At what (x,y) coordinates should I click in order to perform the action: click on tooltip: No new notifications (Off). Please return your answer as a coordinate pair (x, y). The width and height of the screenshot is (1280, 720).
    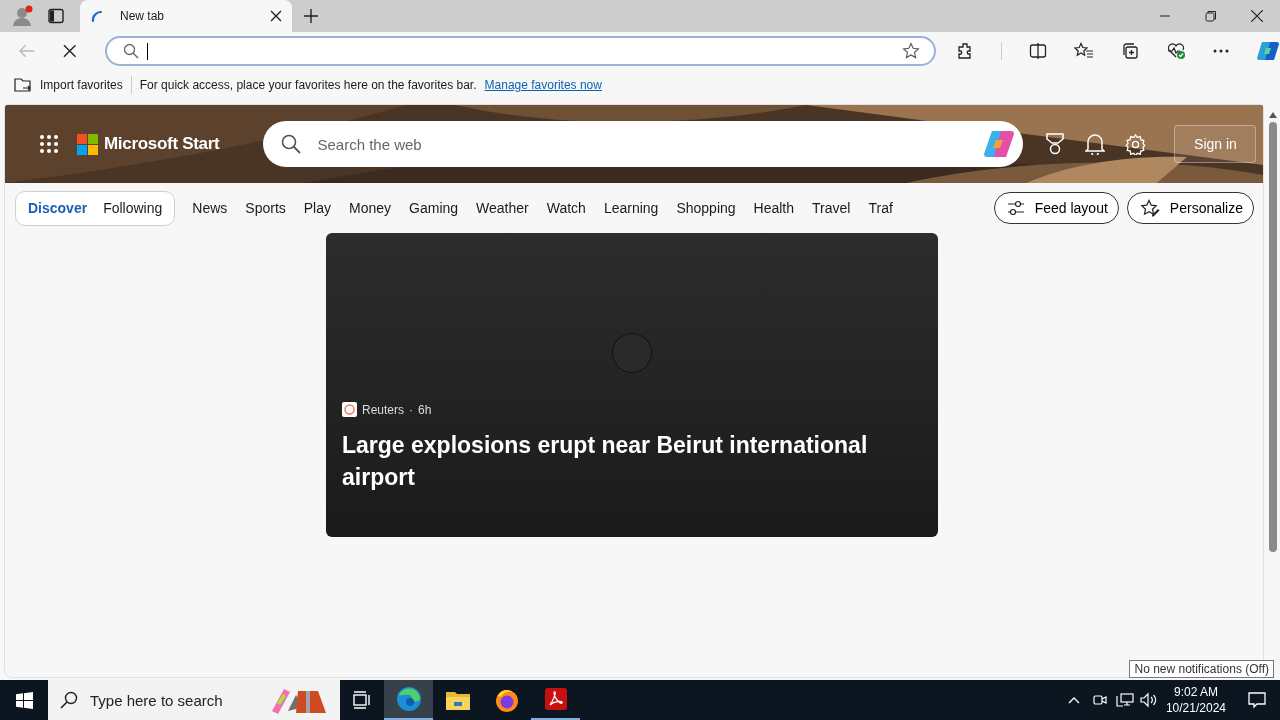
    Looking at the image, I should click on (1201, 669).